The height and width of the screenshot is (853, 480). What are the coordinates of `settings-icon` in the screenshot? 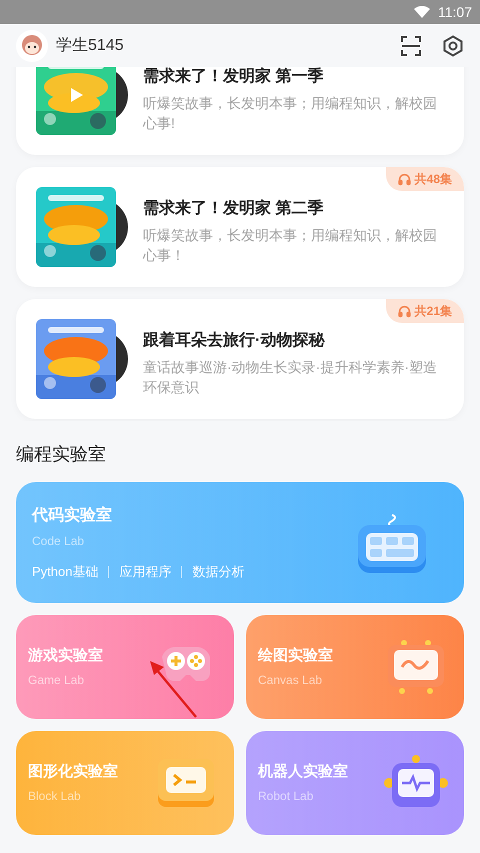 It's located at (453, 45).